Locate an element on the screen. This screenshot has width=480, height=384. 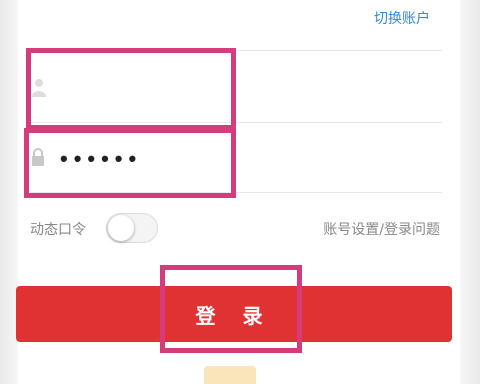
toggle-knob is located at coordinates (121, 228).